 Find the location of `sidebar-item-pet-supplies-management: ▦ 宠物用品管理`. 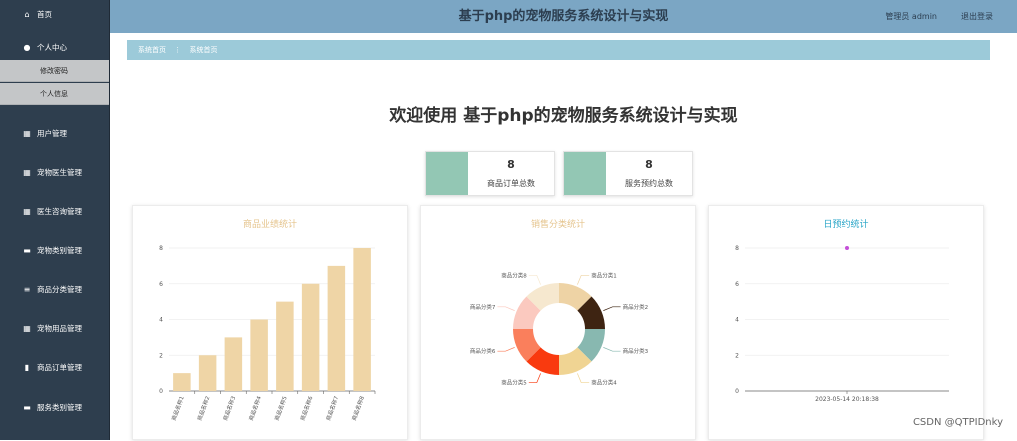

sidebar-item-pet-supplies-management: ▦ 宠物用品管理 is located at coordinates (55, 328).